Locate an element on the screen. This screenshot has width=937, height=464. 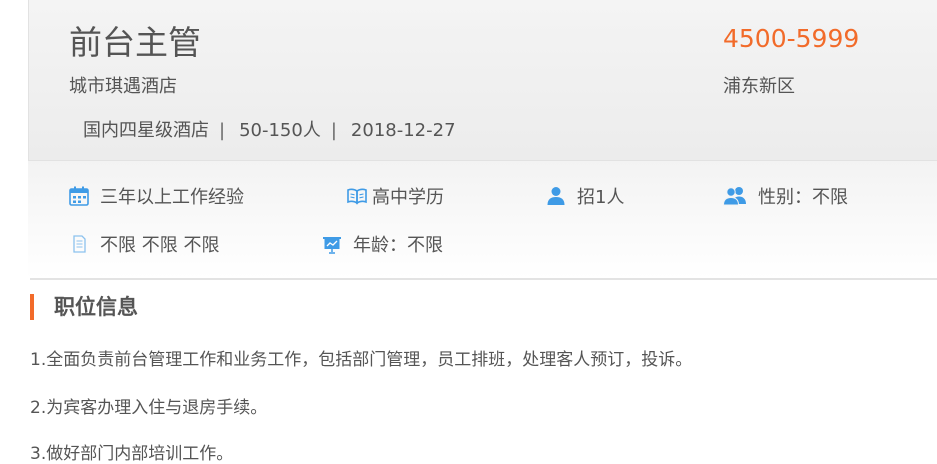
job-description-line: 1.全面负责前台管理工作和业务工作，包括部门管理，员工排班，处理客人预订，投诉。 is located at coordinates (361, 360).